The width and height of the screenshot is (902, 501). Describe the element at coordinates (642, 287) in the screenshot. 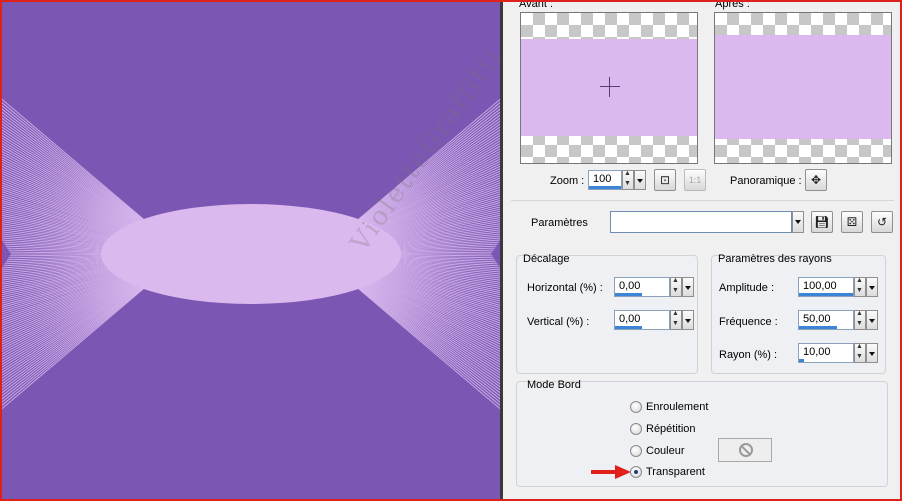

I see `horizontal-input: 0,00` at that location.